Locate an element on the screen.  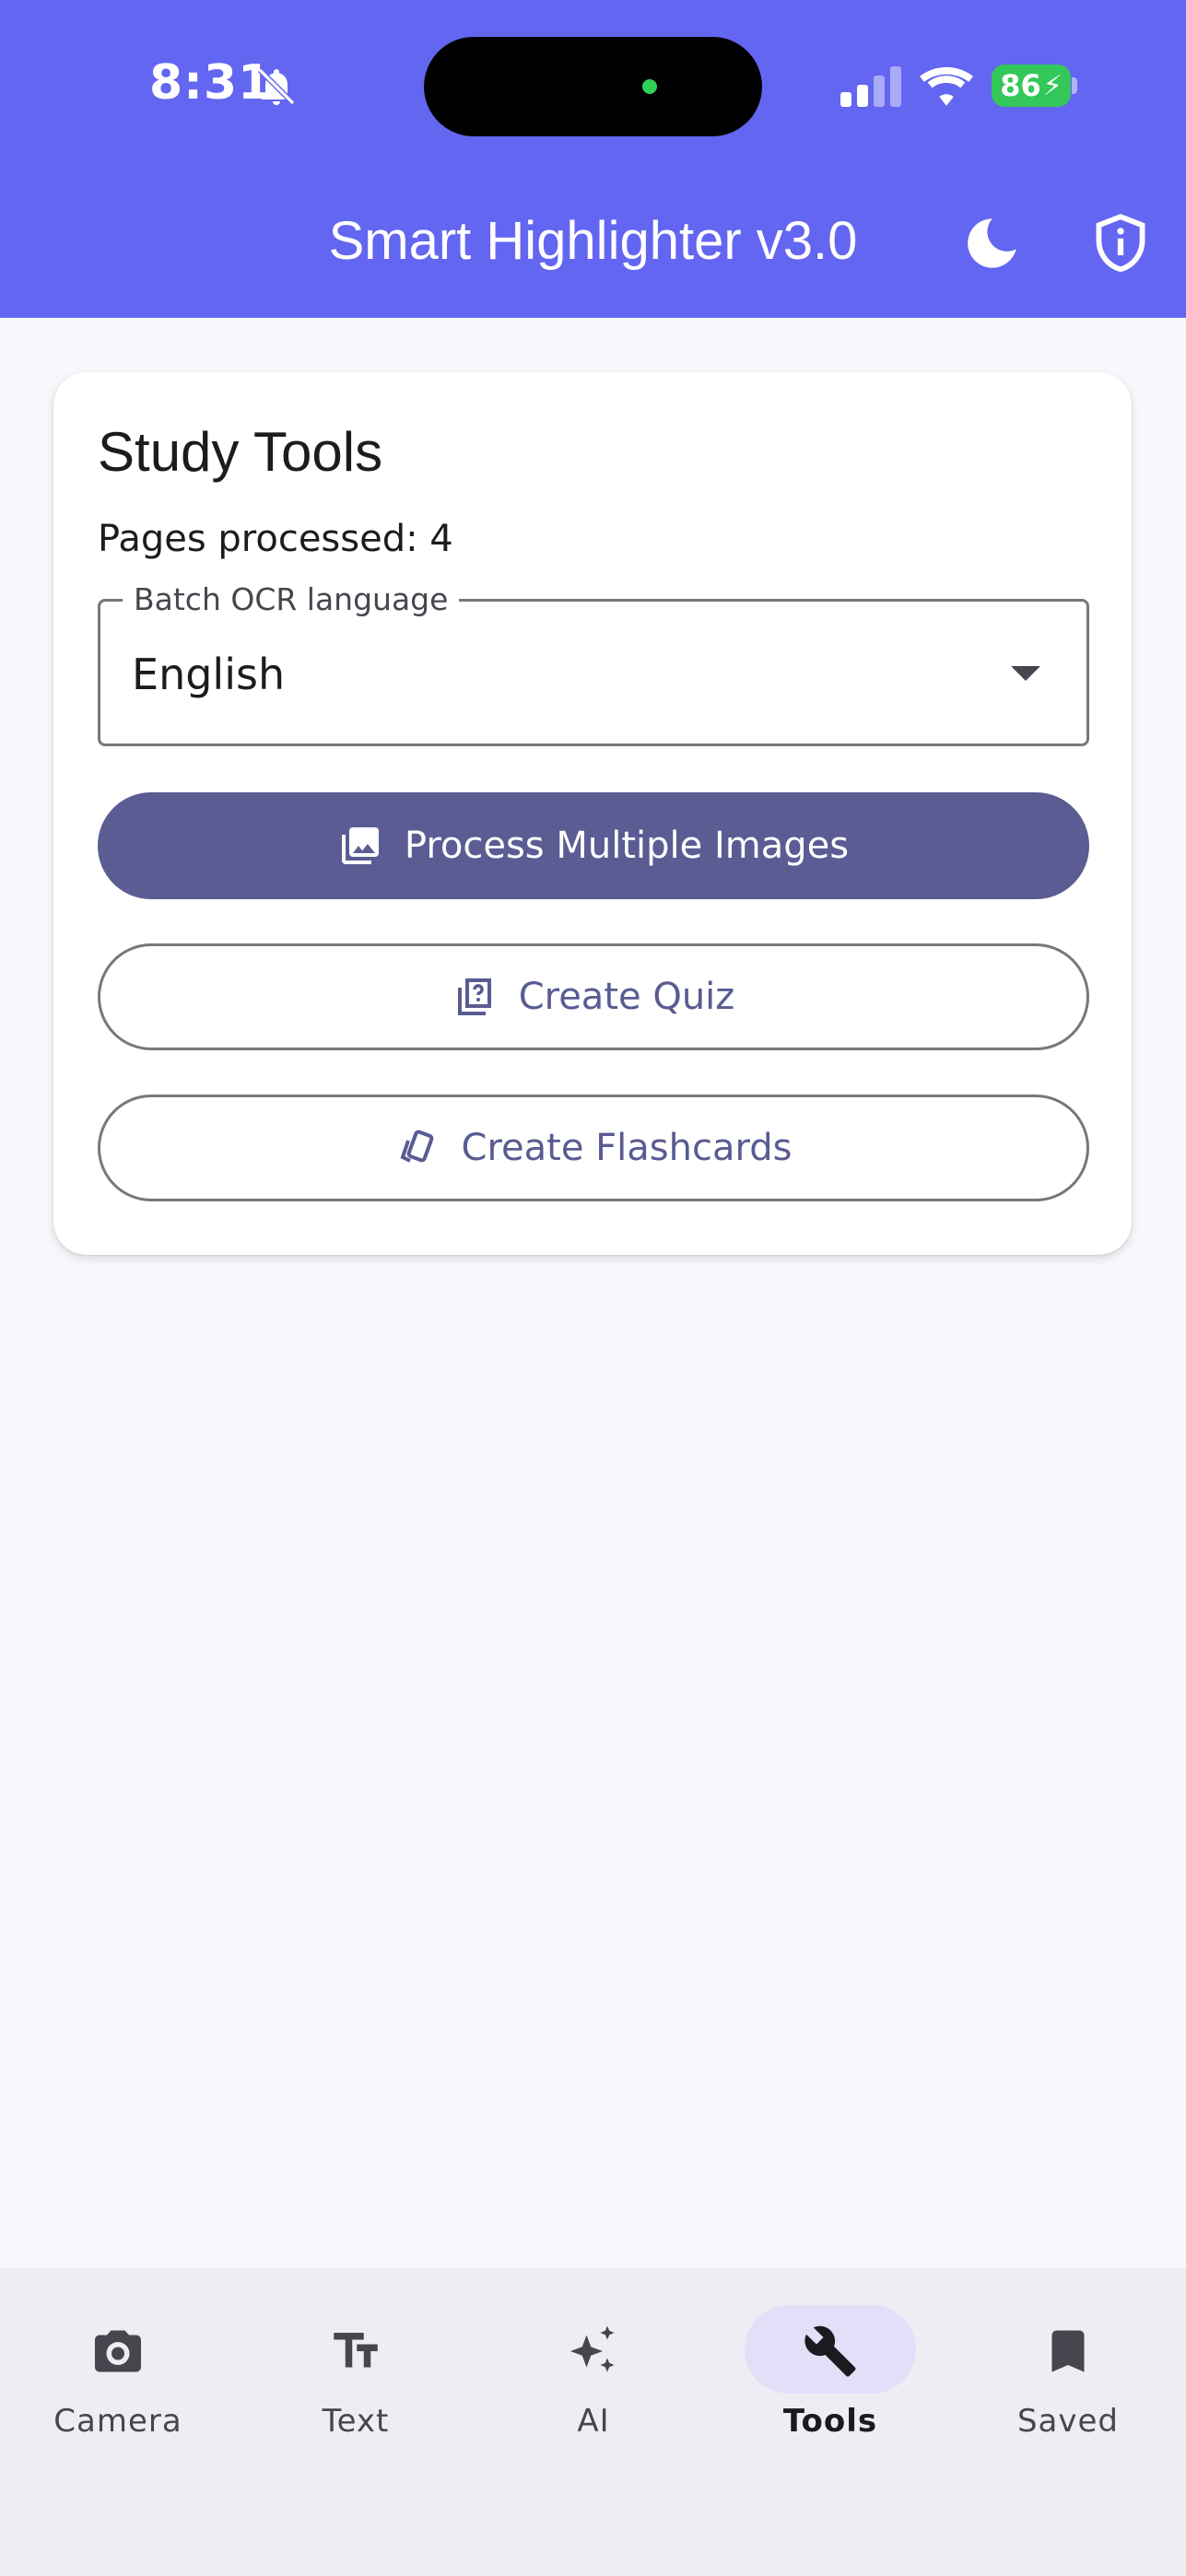
select-value: English is located at coordinates (209, 674).